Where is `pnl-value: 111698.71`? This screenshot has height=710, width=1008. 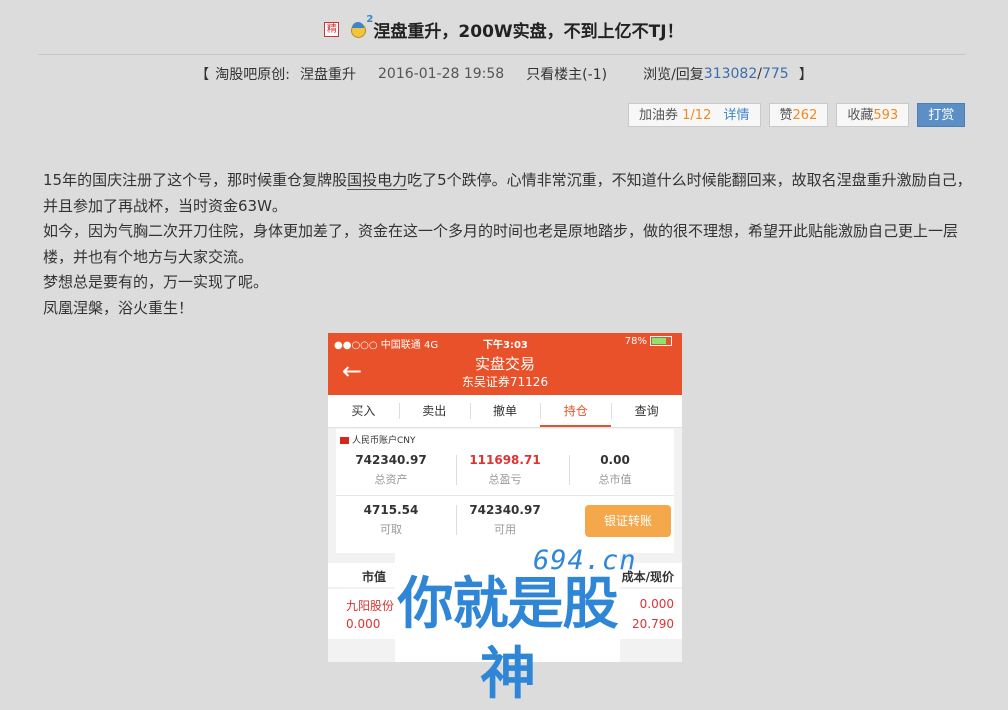 pnl-value: 111698.71 is located at coordinates (505, 460).